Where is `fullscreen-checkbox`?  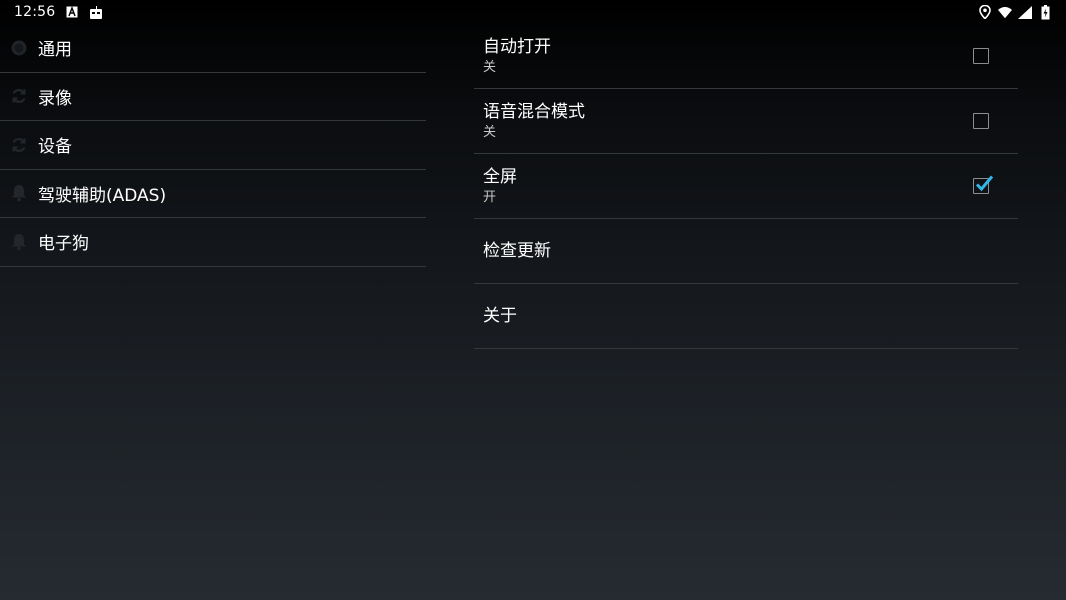
fullscreen-checkbox is located at coordinates (983, 184).